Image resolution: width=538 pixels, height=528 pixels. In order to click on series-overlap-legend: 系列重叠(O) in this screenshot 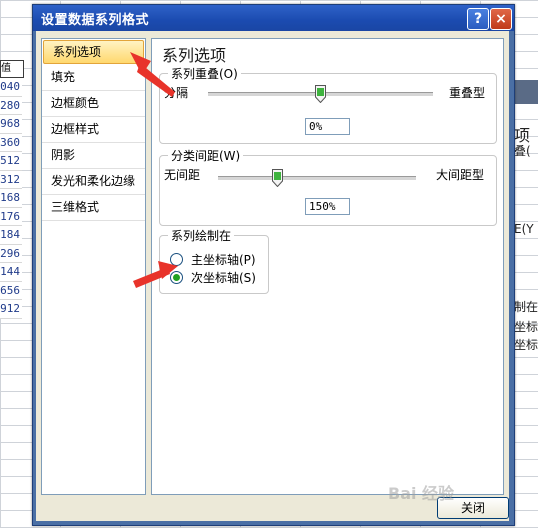, I will do `click(204, 73)`.